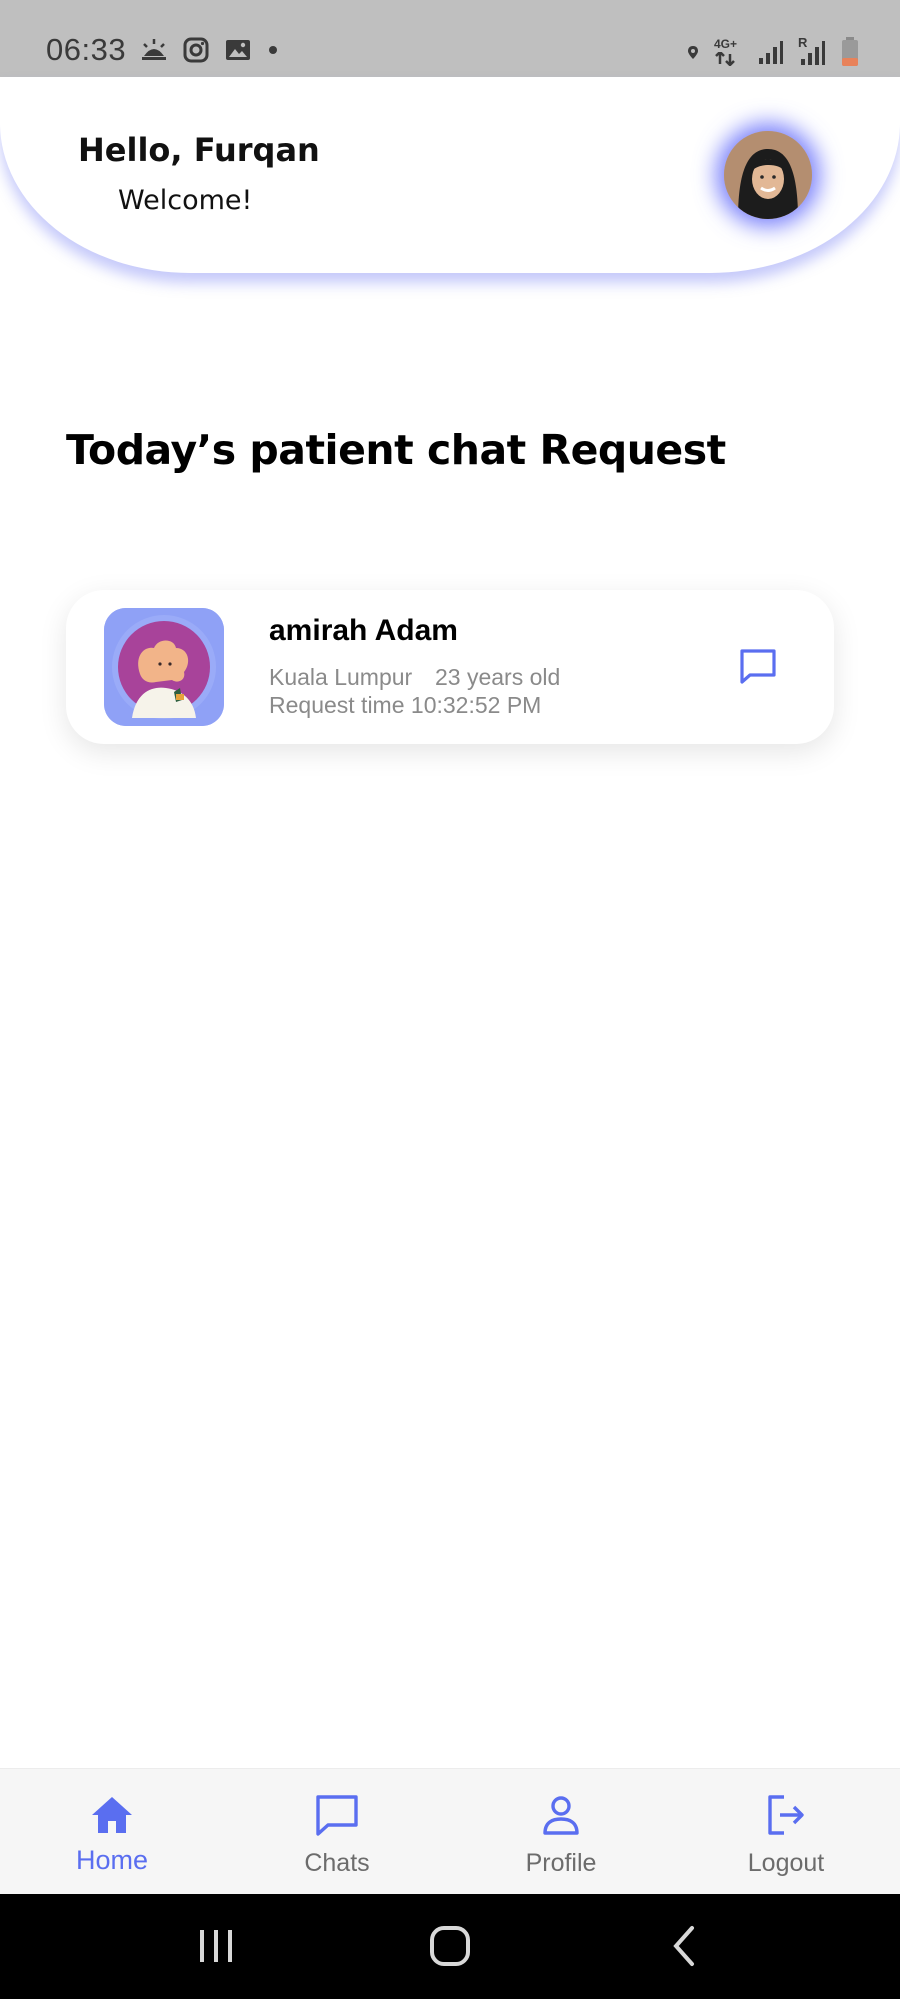  I want to click on nav-chats: Chats, so click(337, 1832).